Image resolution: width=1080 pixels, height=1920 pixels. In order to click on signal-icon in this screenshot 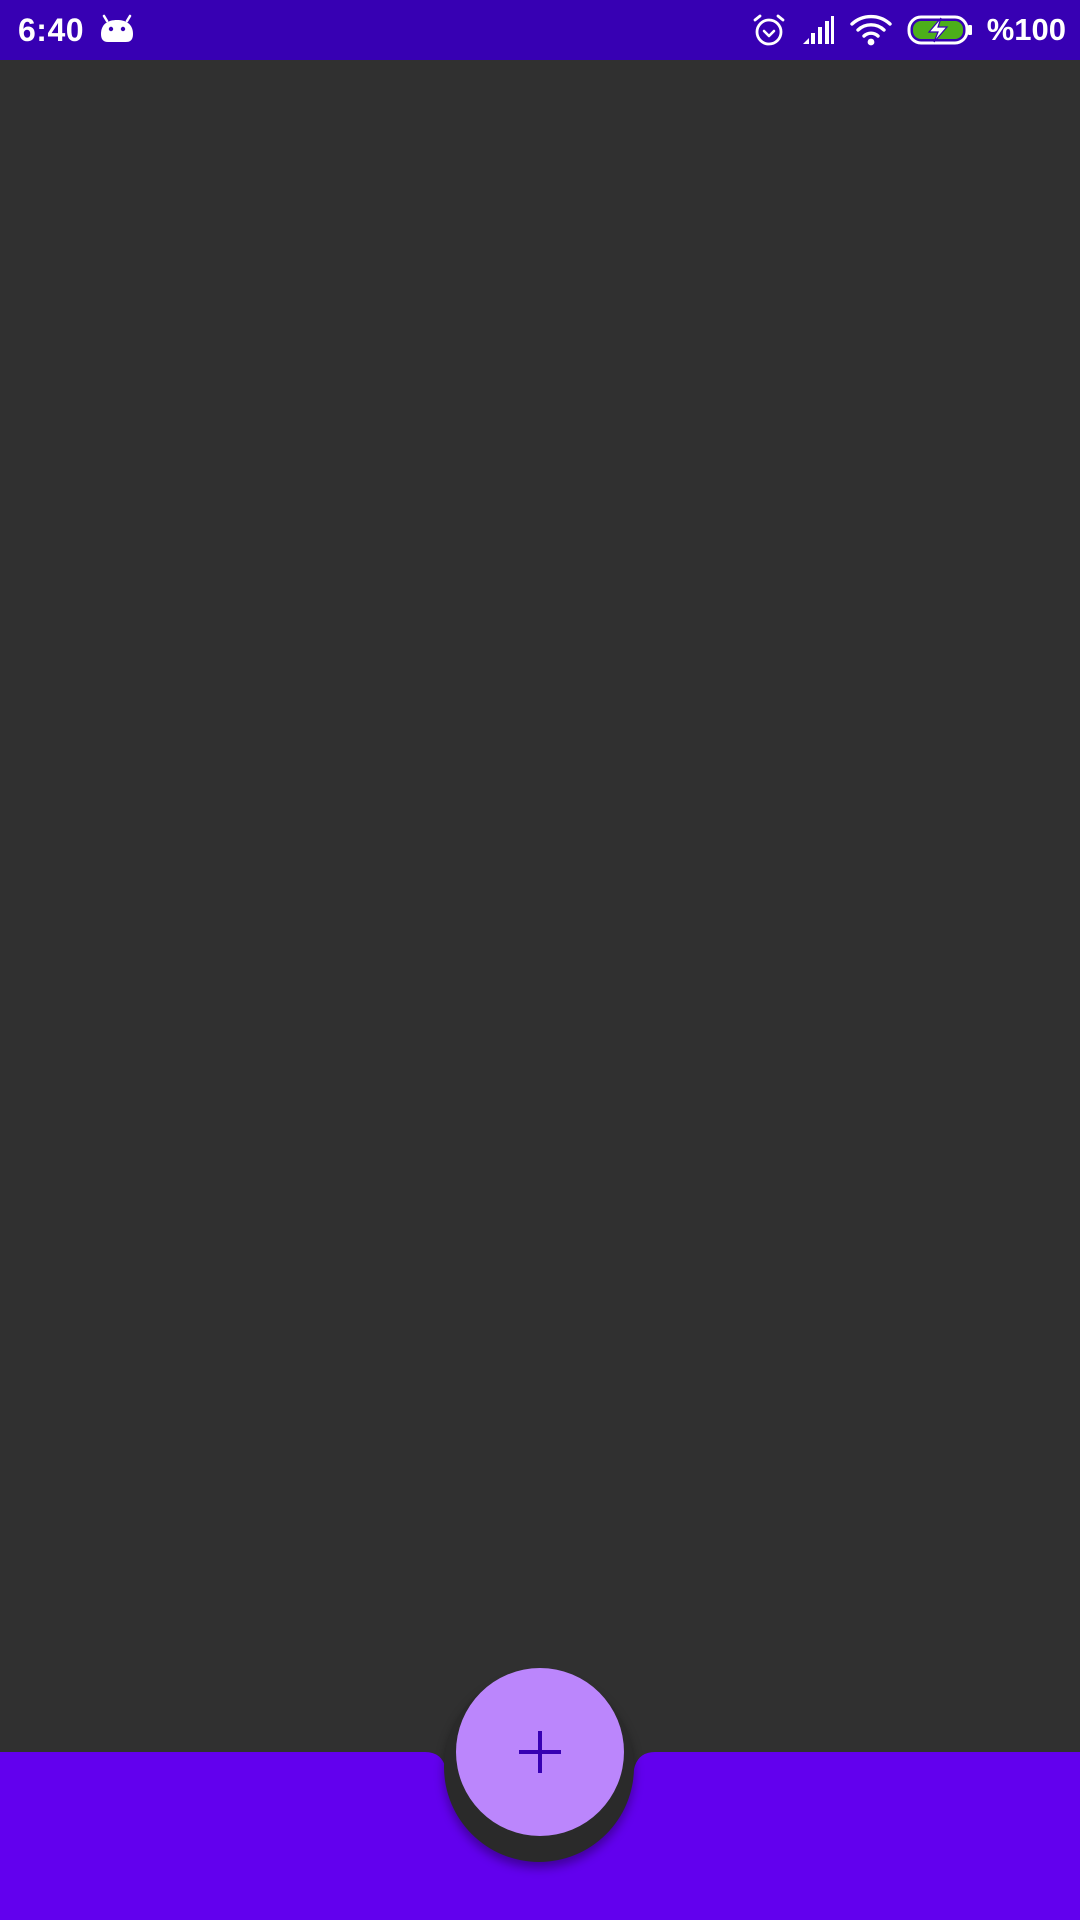, I will do `click(818, 30)`.